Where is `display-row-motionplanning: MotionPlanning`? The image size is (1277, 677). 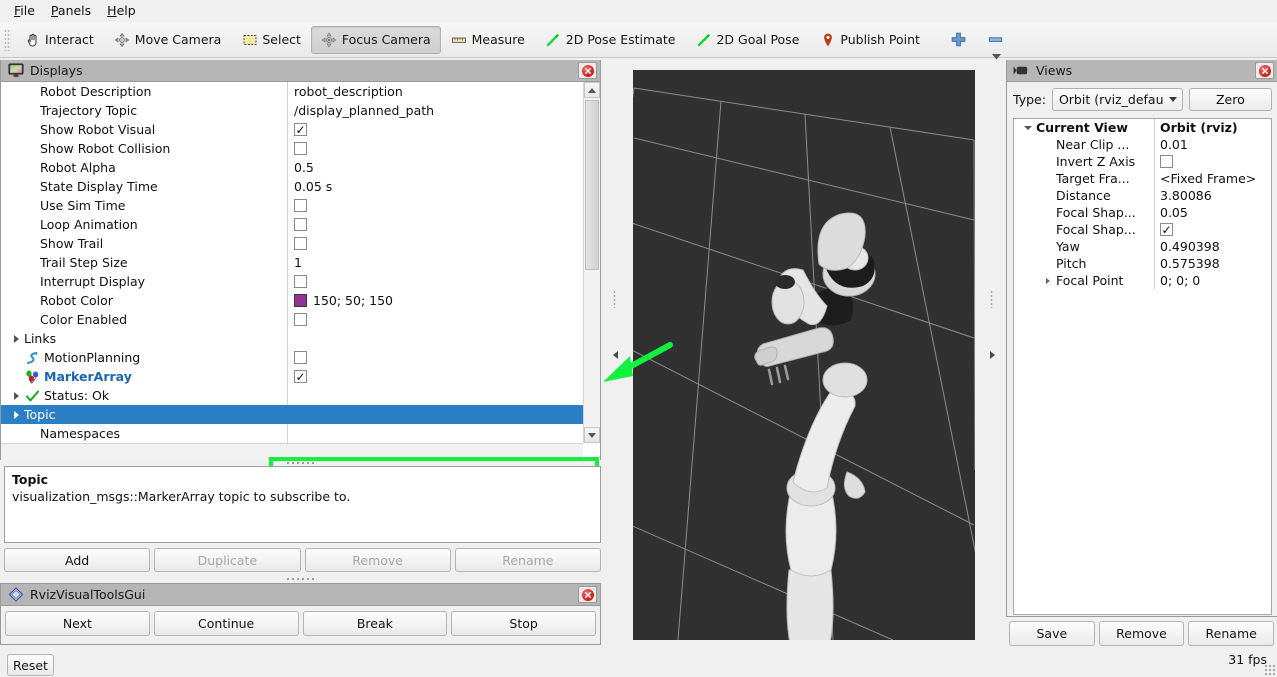
display-row-motionplanning: MotionPlanning is located at coordinates (292, 357).